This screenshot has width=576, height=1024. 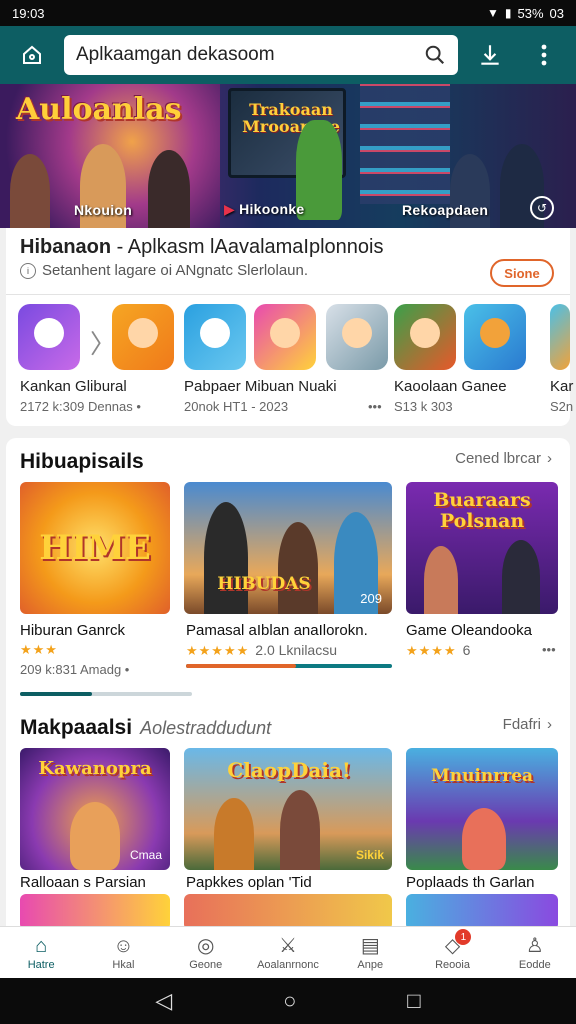 I want to click on nav-item-7: ♙ Eodde, so click(x=535, y=952).